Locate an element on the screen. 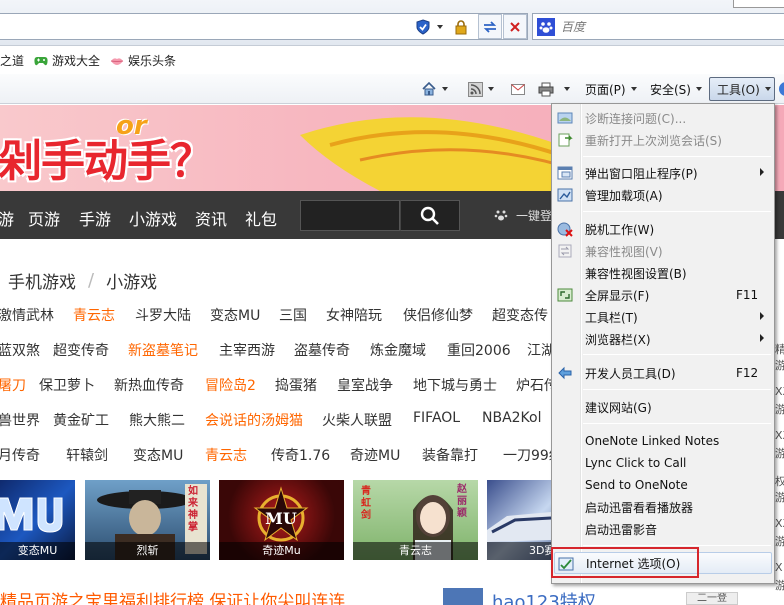 This screenshot has width=784, height=605. menu-item-send-onenote: Send to OneNote is located at coordinates (663, 485).